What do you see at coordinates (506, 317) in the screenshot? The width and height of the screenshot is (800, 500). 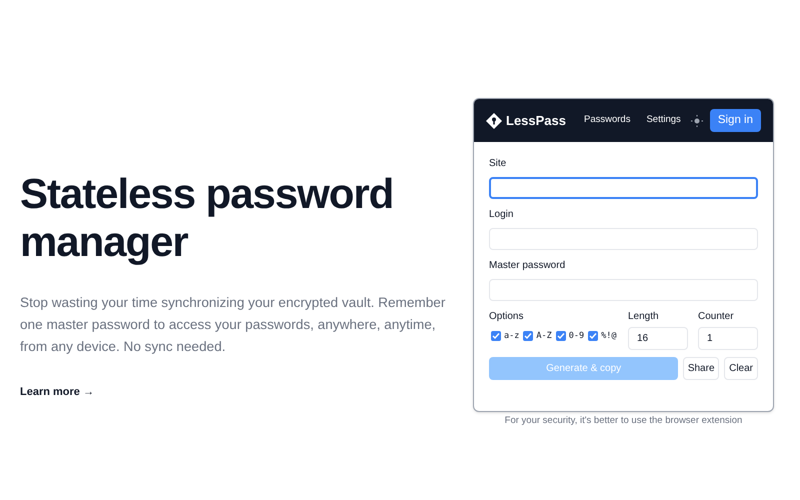 I see `options-label: Options` at bounding box center [506, 317].